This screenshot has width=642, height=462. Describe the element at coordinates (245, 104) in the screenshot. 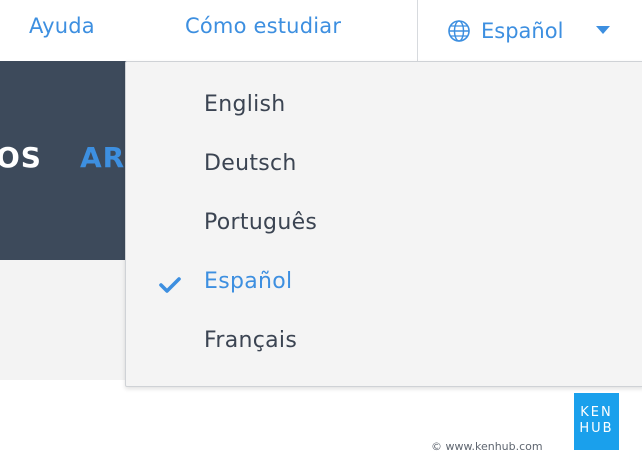

I see `language-option-english: English` at that location.